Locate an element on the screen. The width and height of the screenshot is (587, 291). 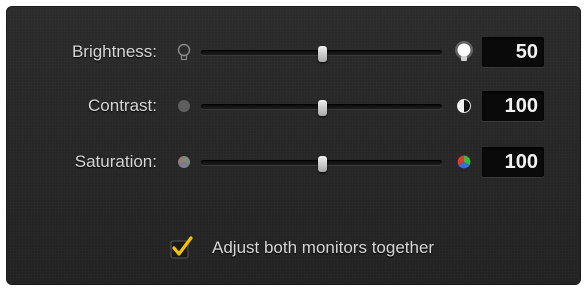
brightness-value: 50 is located at coordinates (513, 52).